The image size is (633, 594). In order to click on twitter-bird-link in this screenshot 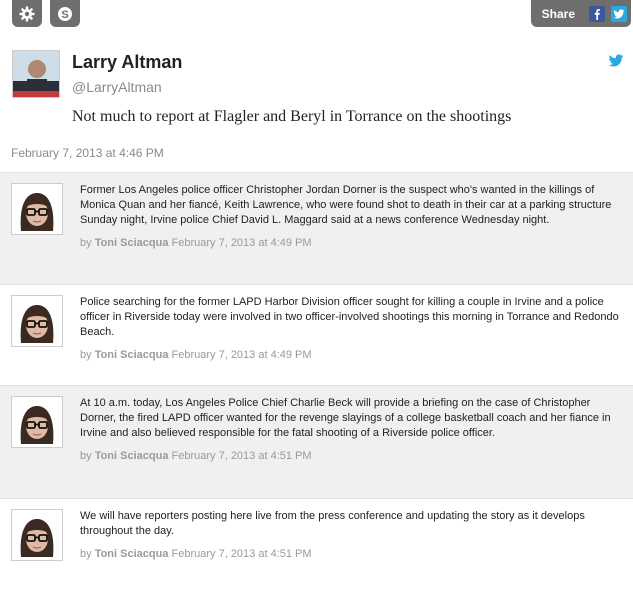, I will do `click(616, 63)`.